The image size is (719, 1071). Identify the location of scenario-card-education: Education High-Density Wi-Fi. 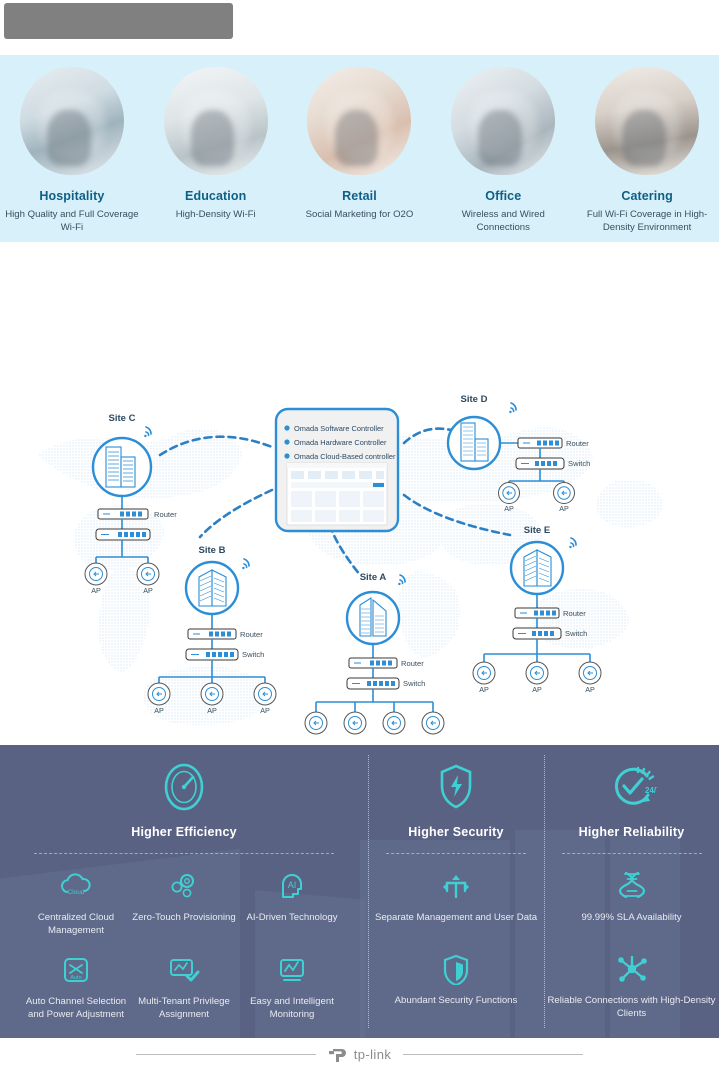
(216, 144).